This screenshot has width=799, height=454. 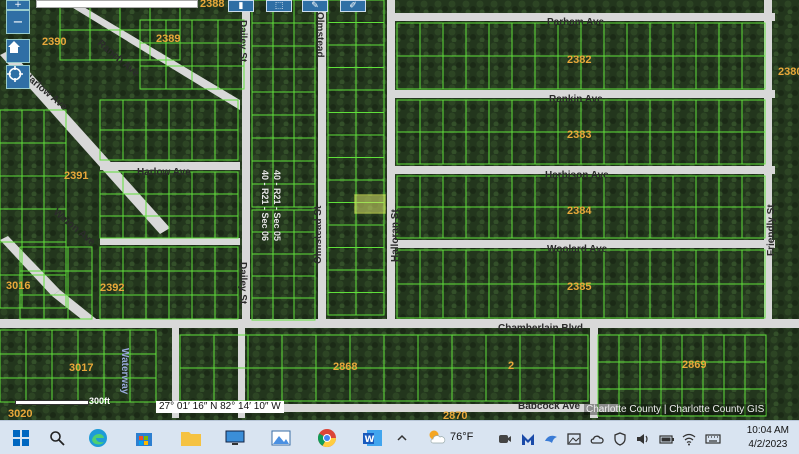 I want to click on block-number: 3016, so click(x=18, y=286).